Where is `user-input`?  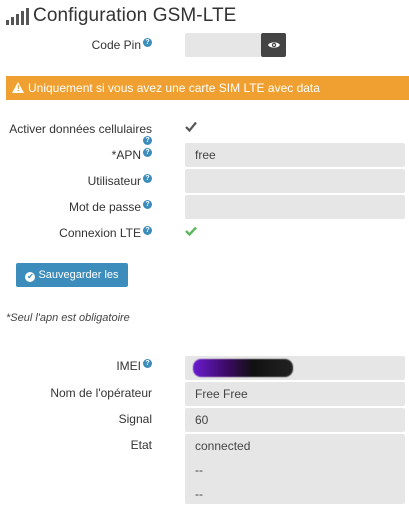
user-input is located at coordinates (295, 181).